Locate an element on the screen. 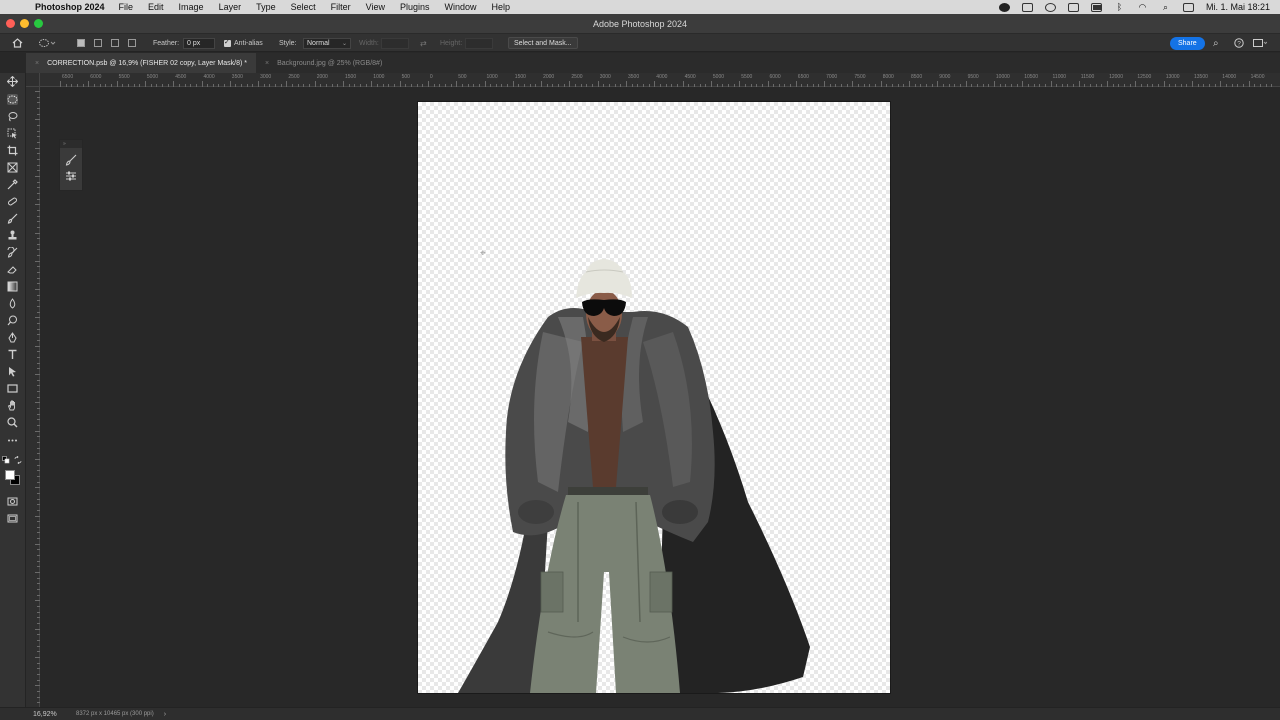 Image resolution: width=1280 pixels, height=720 pixels. zoom-tool-icon is located at coordinates (12, 422).